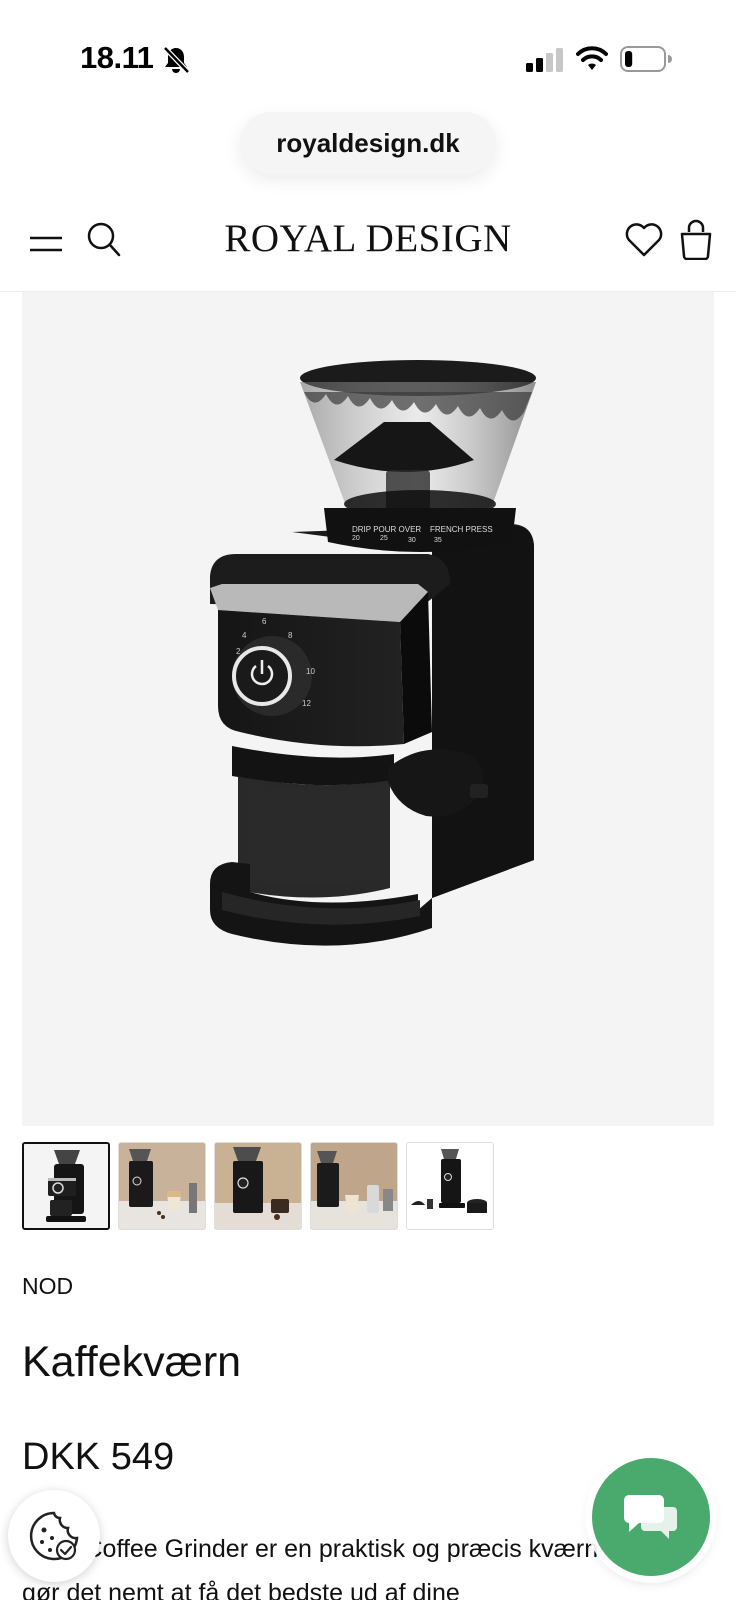 This screenshot has width=736, height=1600. Describe the element at coordinates (176, 60) in the screenshot. I see `bell-off-icon` at that location.